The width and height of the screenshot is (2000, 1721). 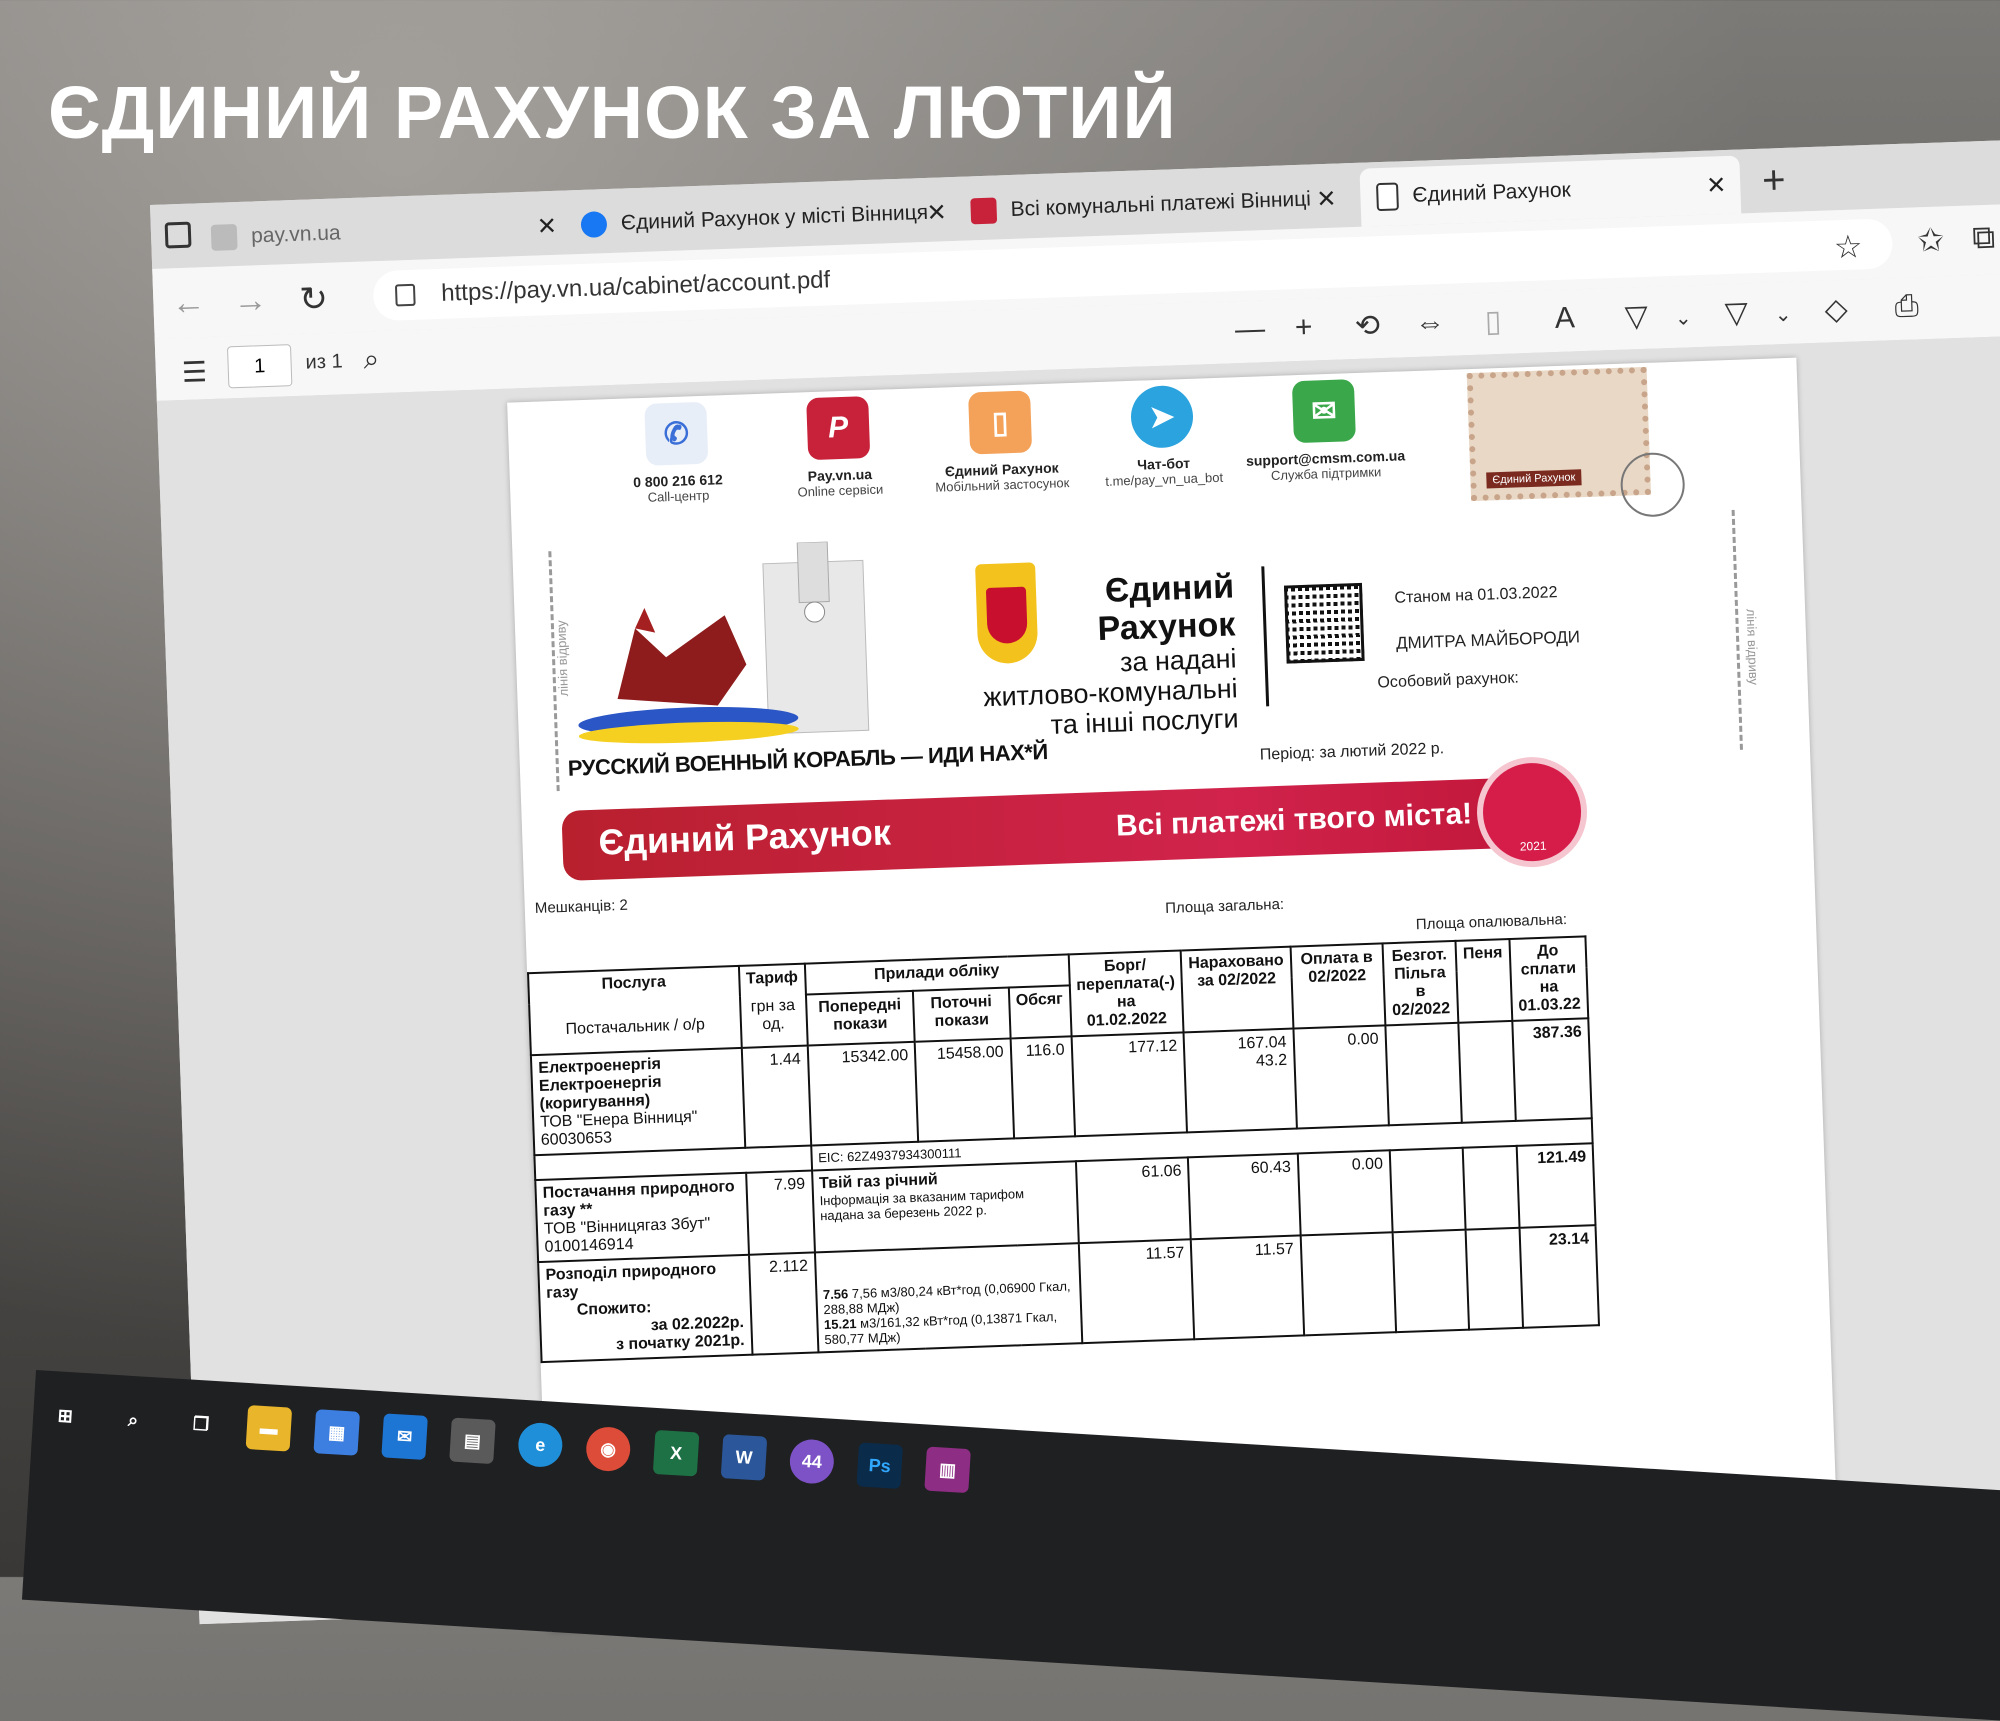 What do you see at coordinates (337, 1432) in the screenshot?
I see `store-icon: ▦` at bounding box center [337, 1432].